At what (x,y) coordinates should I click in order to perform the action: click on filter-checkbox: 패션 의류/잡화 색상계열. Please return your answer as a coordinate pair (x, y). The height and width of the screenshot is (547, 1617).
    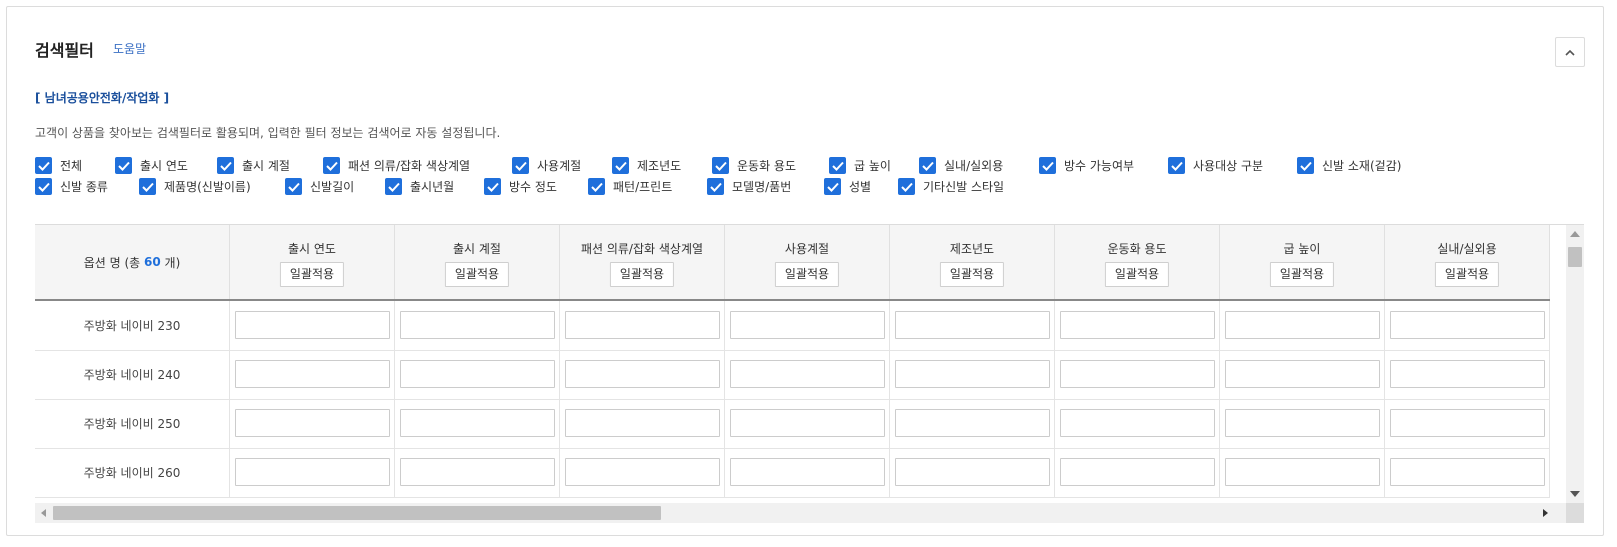
    Looking at the image, I should click on (396, 165).